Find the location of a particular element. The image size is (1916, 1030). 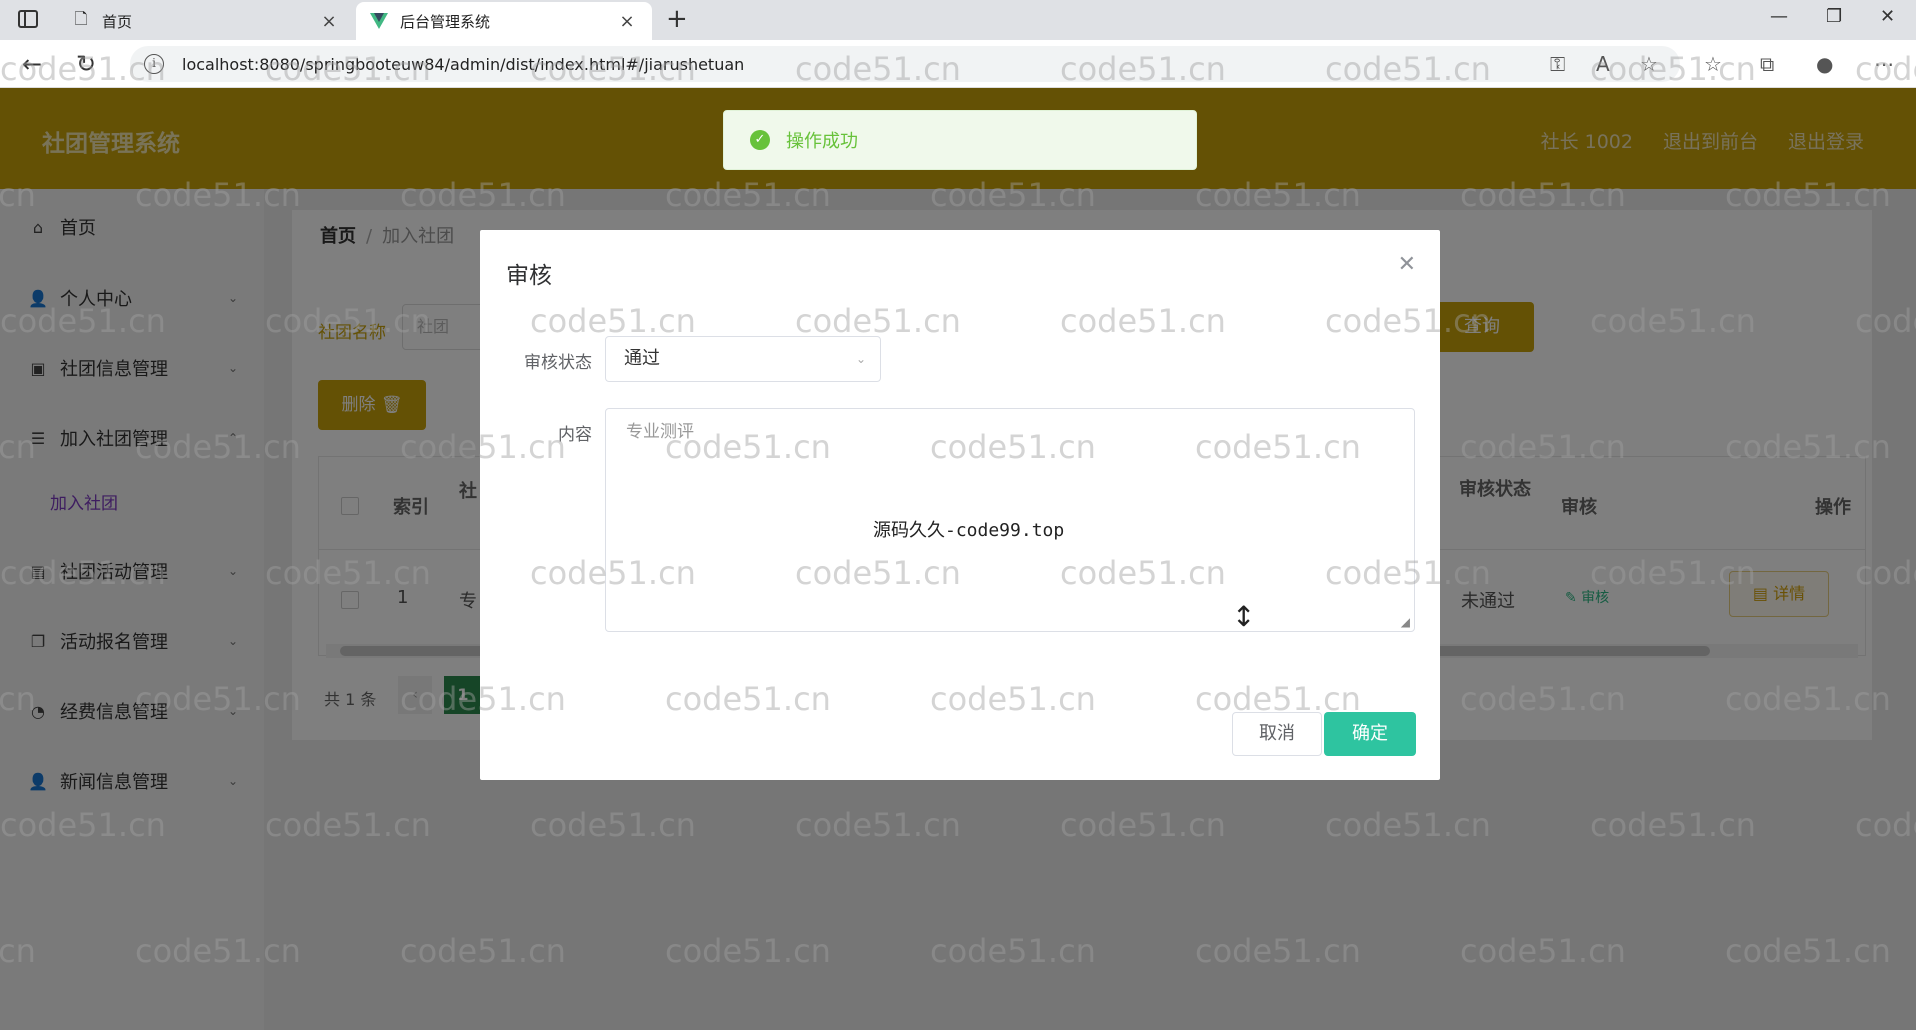

dialog-title: 审核 is located at coordinates (529, 276).